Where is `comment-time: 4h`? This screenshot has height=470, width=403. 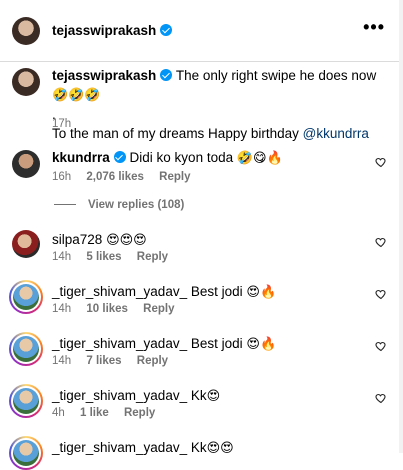 comment-time: 4h is located at coordinates (58, 413).